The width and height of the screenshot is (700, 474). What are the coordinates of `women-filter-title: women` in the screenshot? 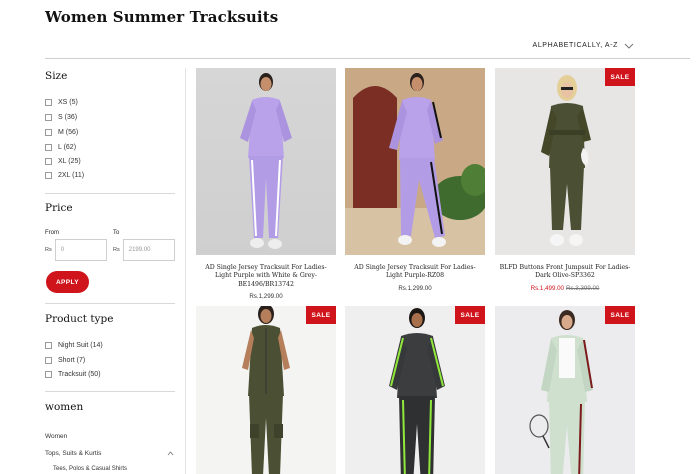 It's located at (64, 407).